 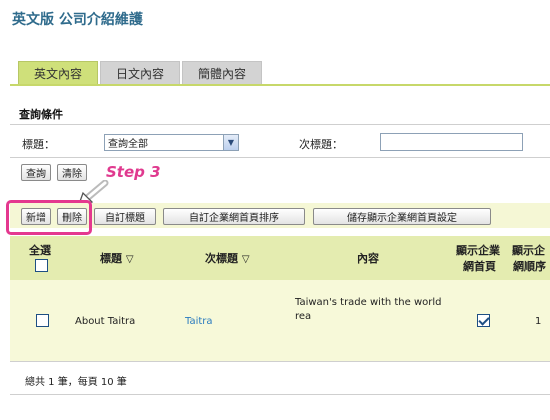 I want to click on row-title: About Taitra, so click(x=105, y=321).